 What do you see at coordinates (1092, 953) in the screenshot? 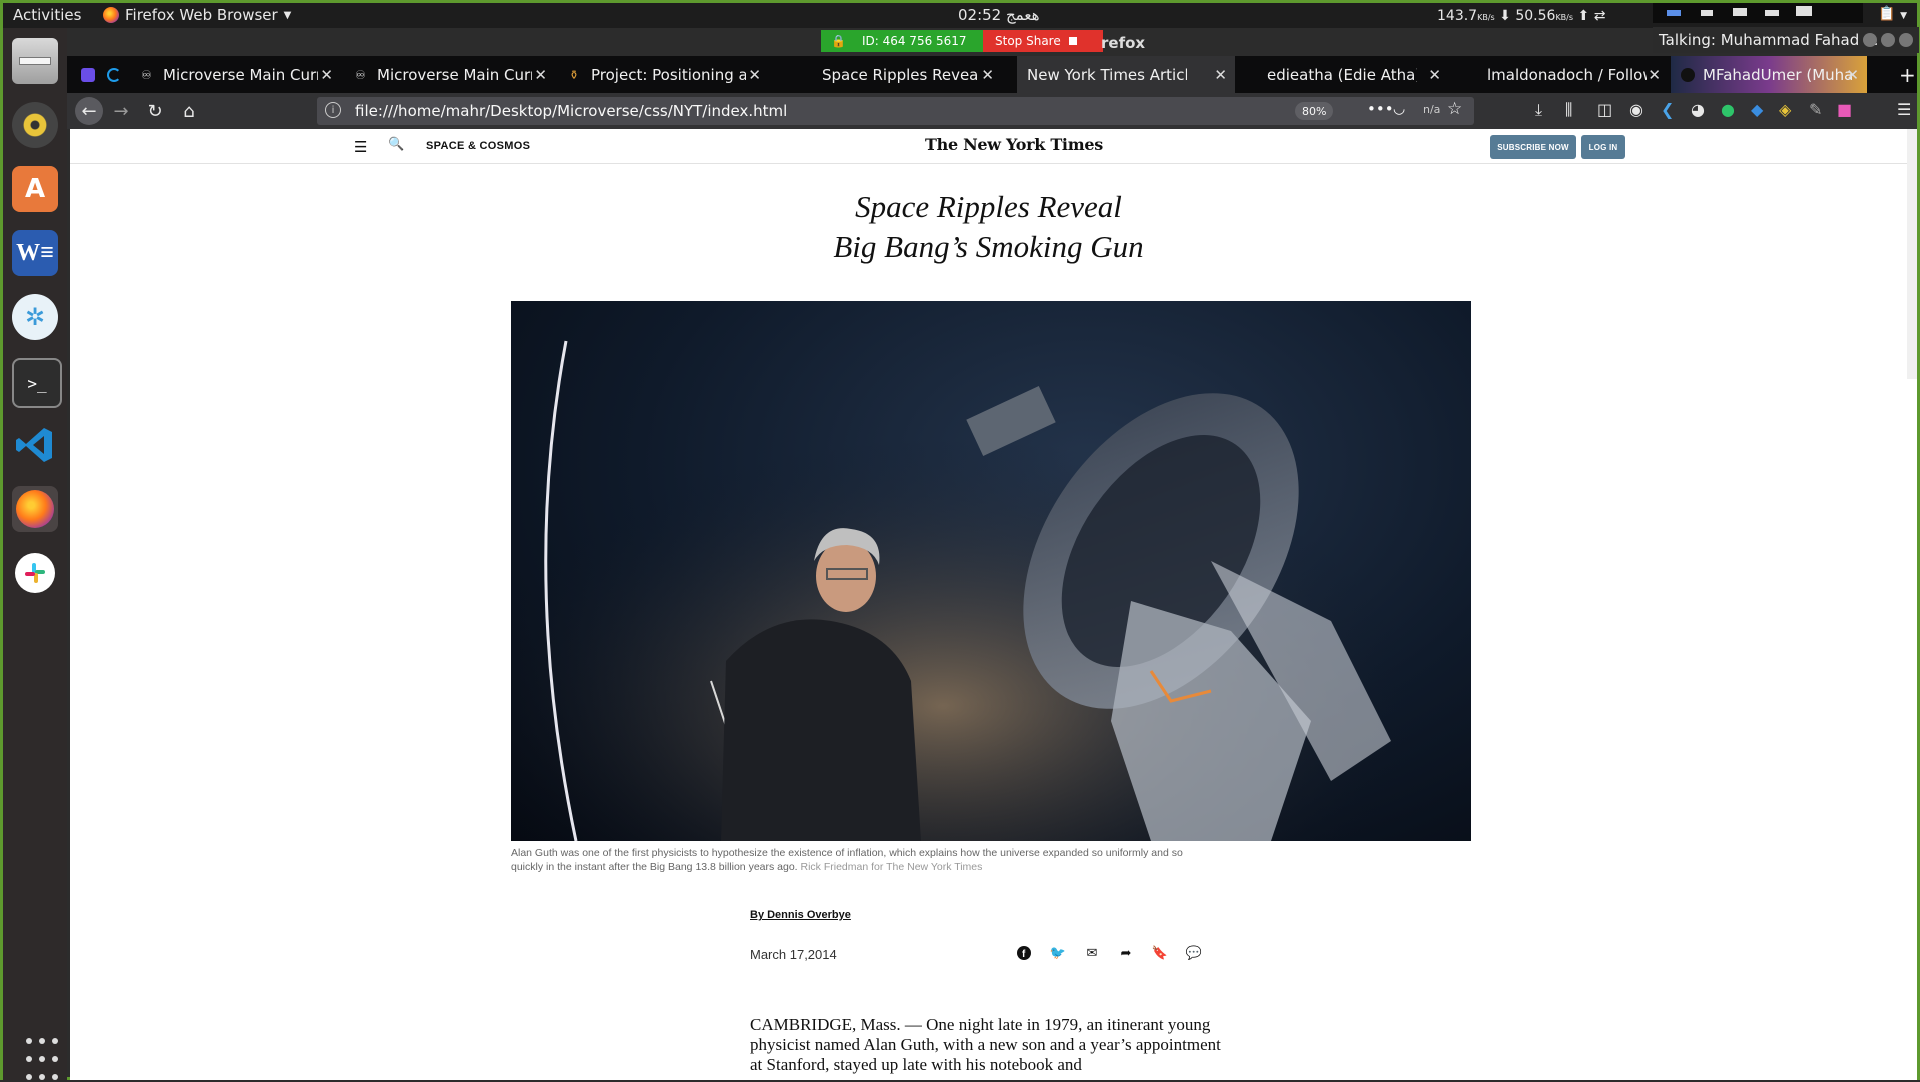
I see `email-icon: ✉` at bounding box center [1092, 953].